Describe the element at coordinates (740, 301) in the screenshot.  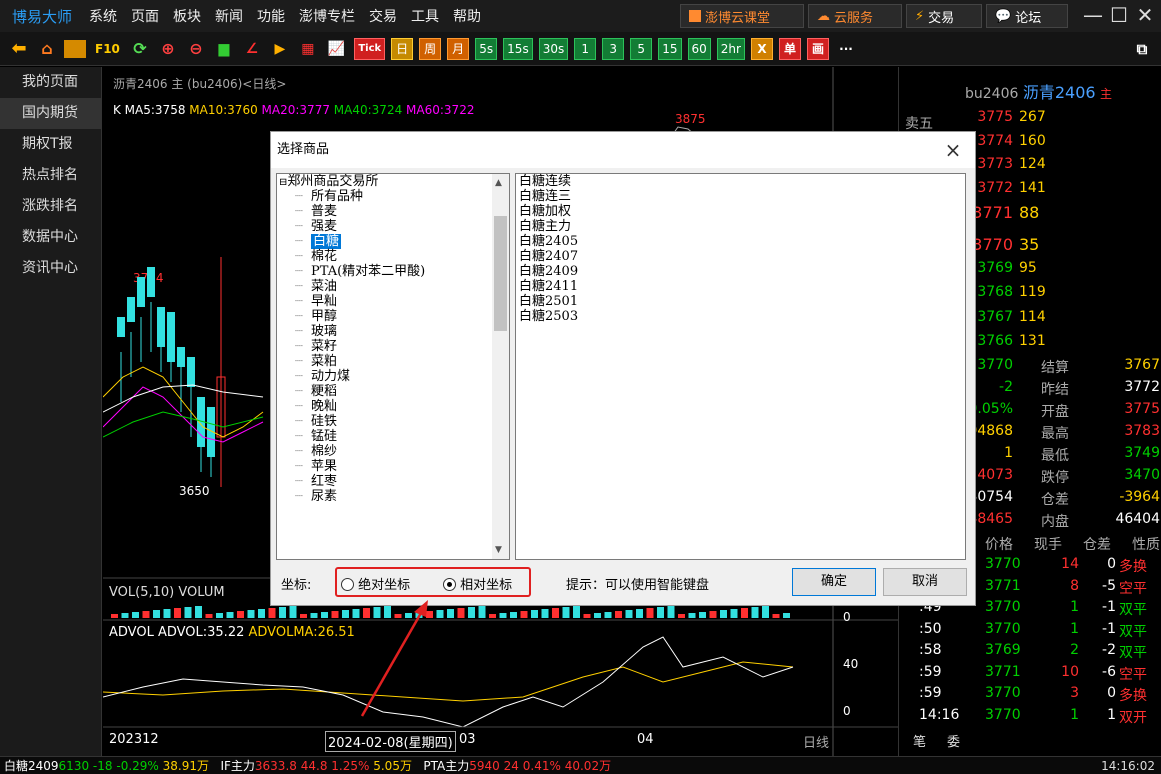
I see `contract-item: 白糖2501` at that location.